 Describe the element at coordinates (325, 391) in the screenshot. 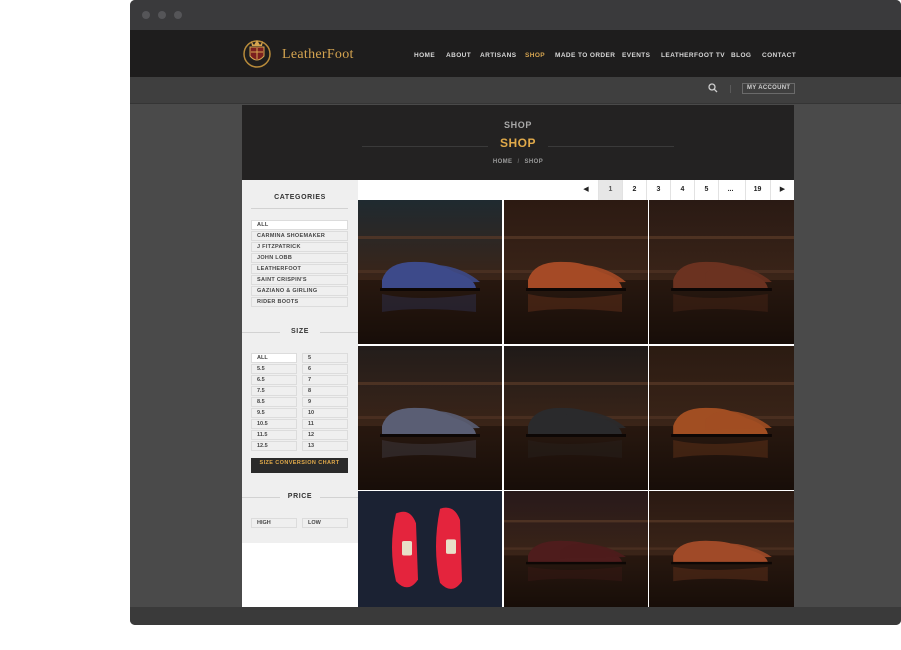

I see `size-option: 8` at that location.